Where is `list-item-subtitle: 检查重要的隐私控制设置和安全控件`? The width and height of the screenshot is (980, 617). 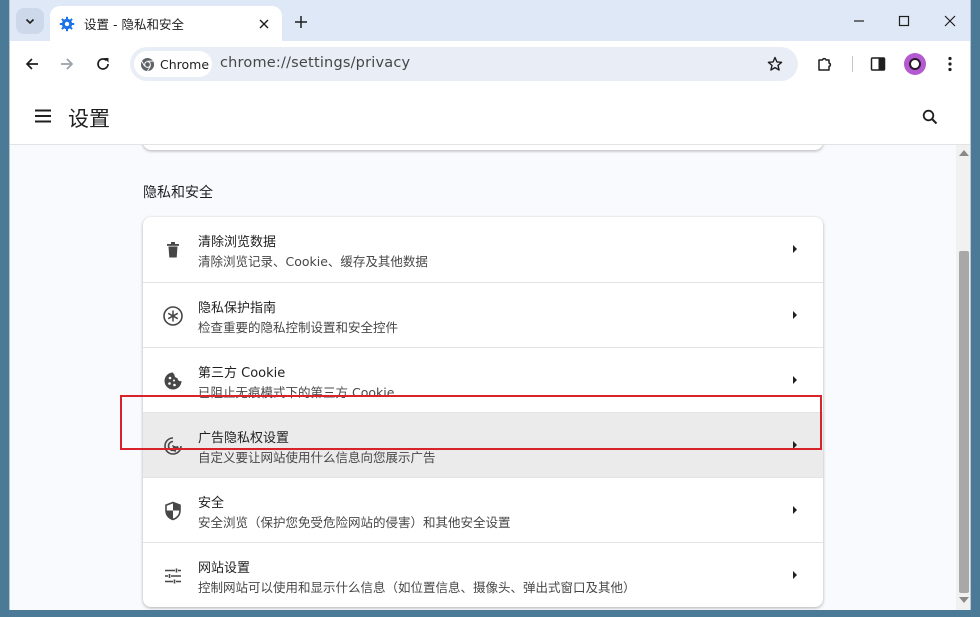 list-item-subtitle: 检查重要的隐私控制设置和安全控件 is located at coordinates (298, 327).